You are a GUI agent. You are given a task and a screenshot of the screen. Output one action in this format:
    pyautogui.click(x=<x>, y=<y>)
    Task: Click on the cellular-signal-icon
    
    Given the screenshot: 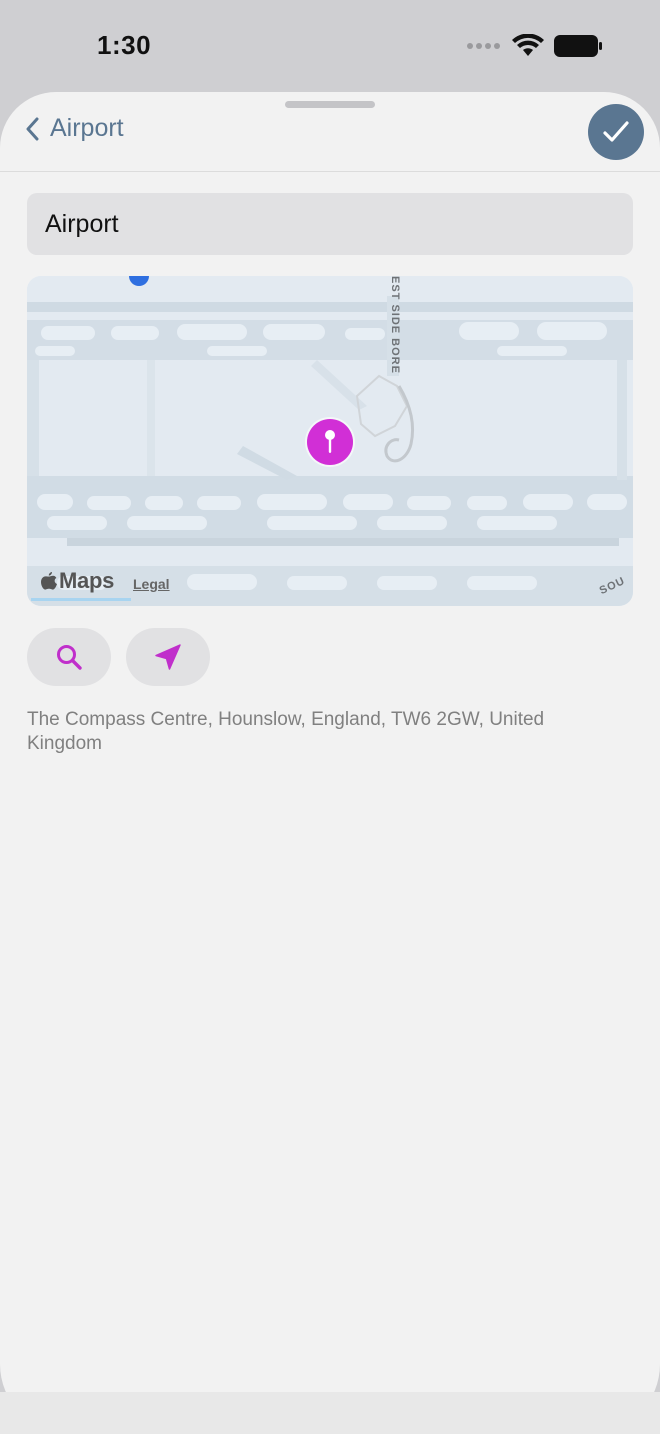 What is the action you would take?
    pyautogui.click(x=483, y=46)
    